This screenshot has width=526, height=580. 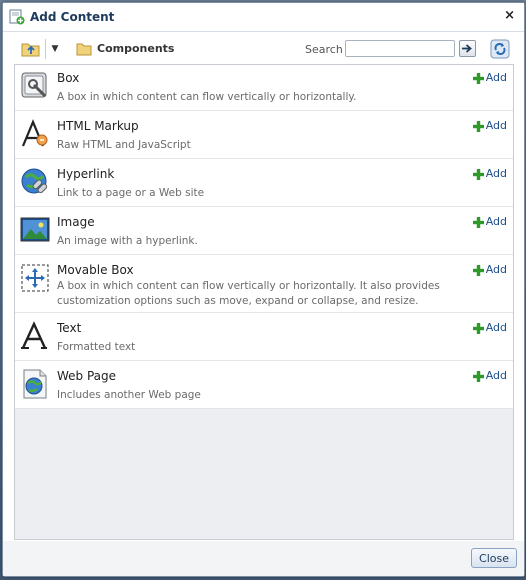 I want to click on search-go-button, so click(x=467, y=48).